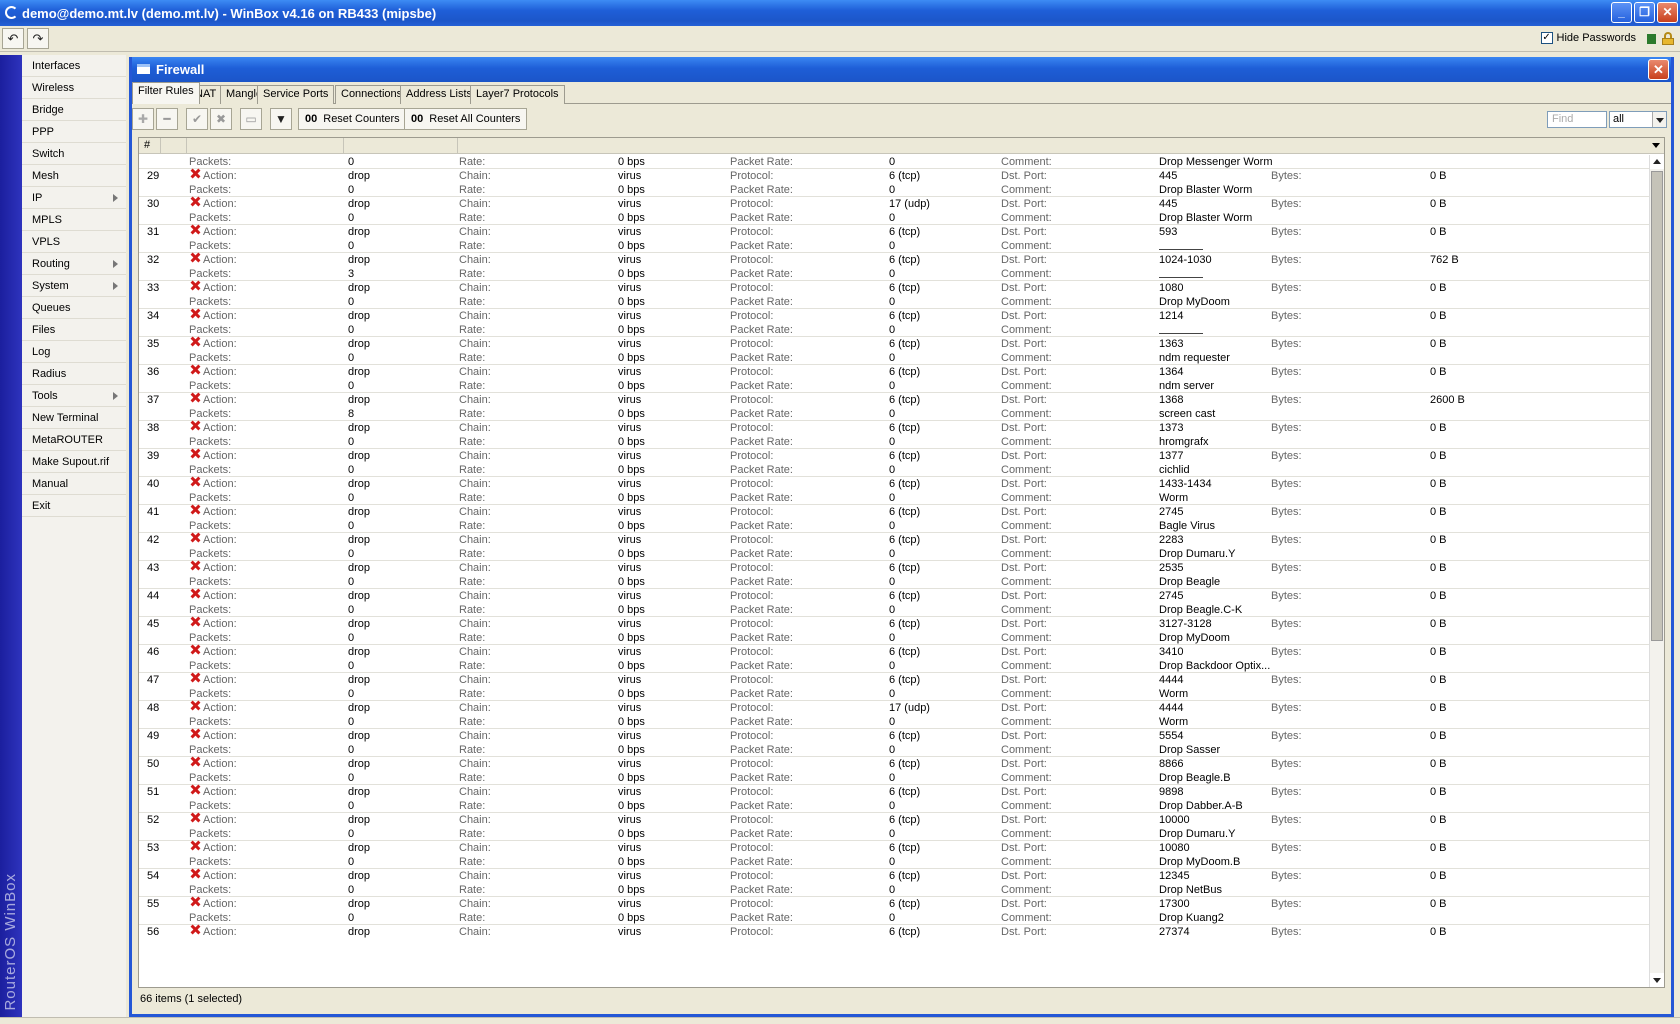  What do you see at coordinates (1577, 119) in the screenshot?
I see `find-input: Find` at bounding box center [1577, 119].